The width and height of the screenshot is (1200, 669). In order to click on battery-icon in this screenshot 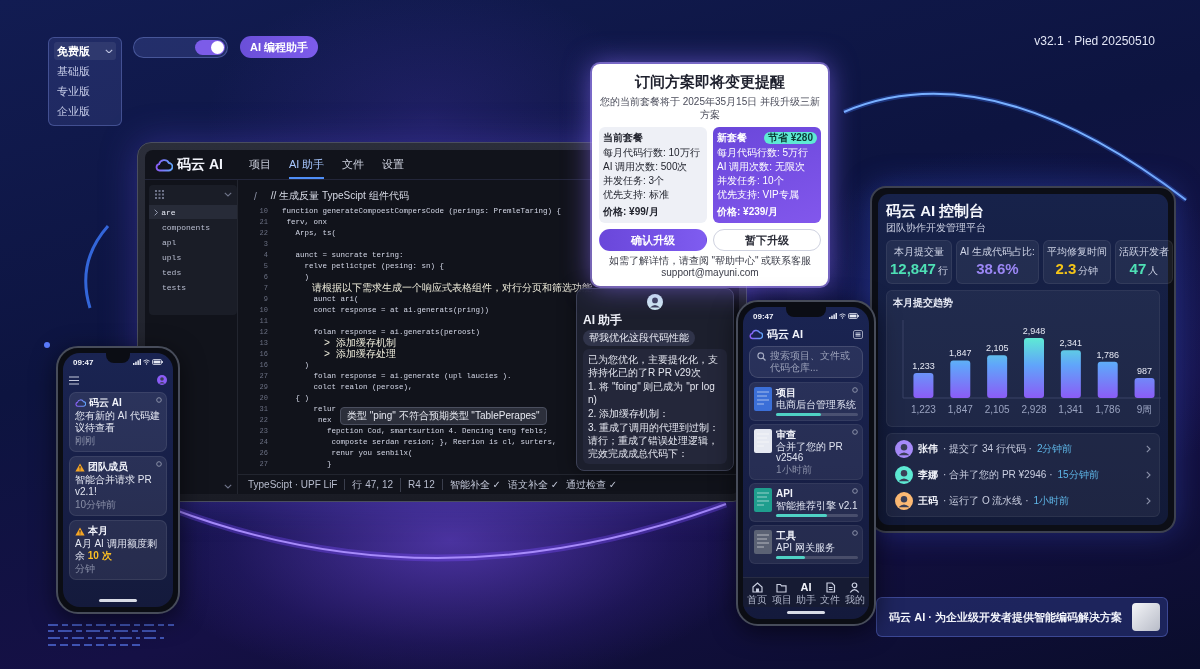, I will do `click(853, 316)`.